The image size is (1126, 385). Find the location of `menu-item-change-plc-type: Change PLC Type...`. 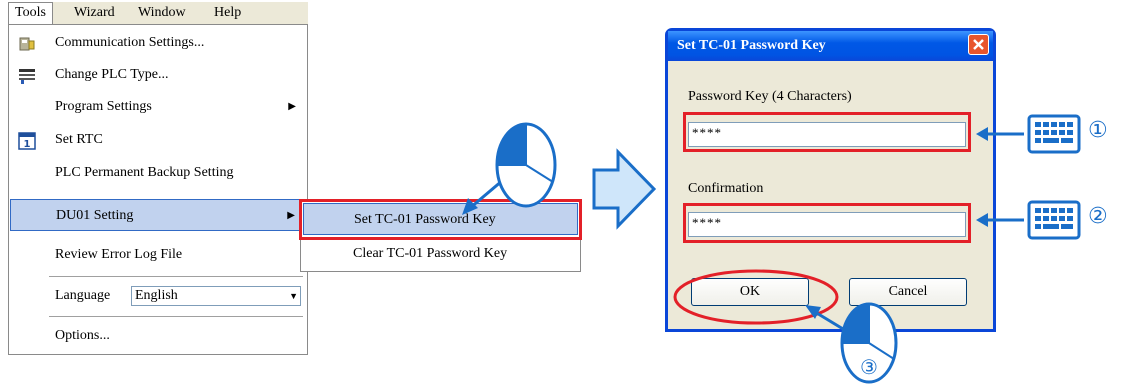

menu-item-change-plc-type: Change PLC Type... is located at coordinates (158, 75).